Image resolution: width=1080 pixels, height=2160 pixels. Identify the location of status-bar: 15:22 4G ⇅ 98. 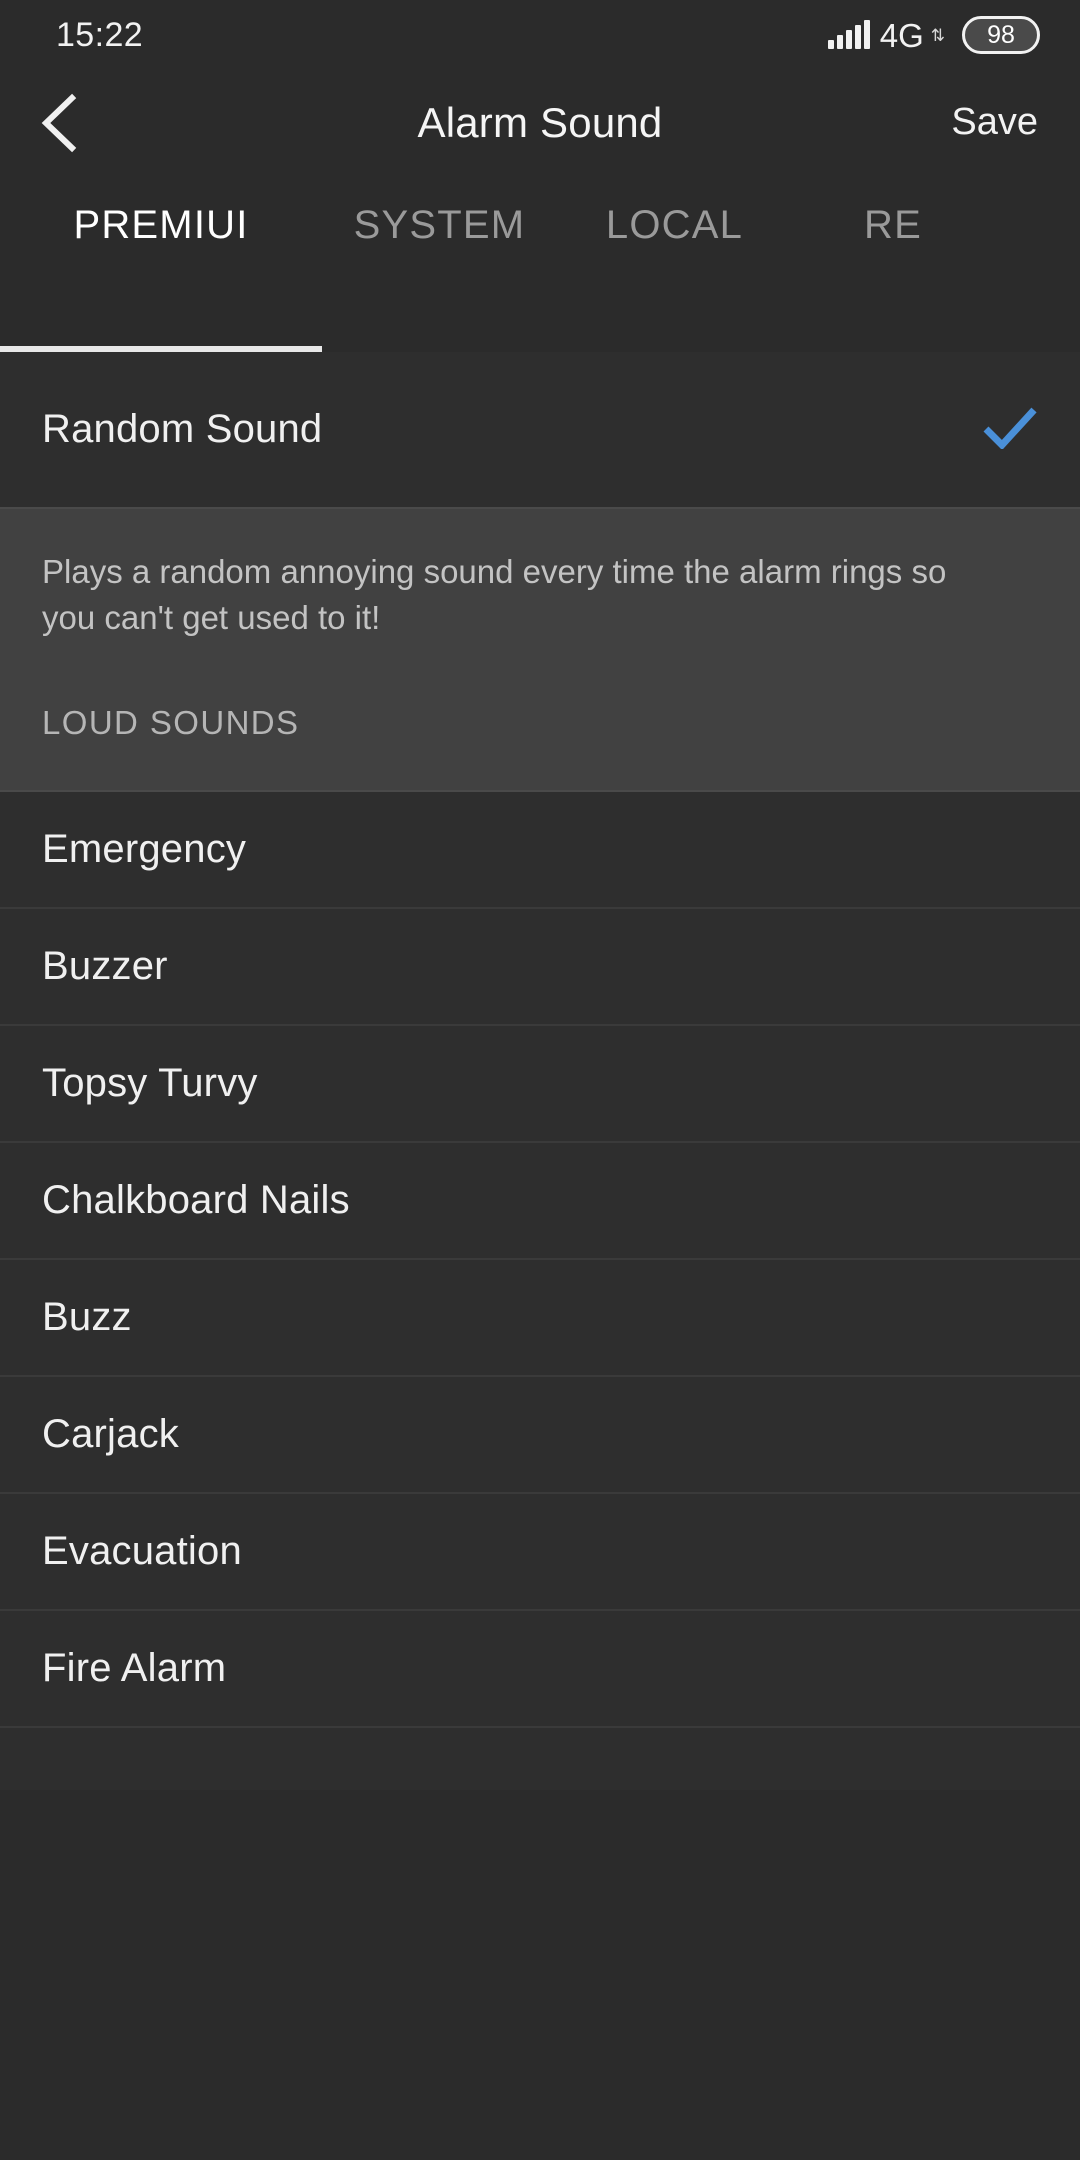
(540, 35).